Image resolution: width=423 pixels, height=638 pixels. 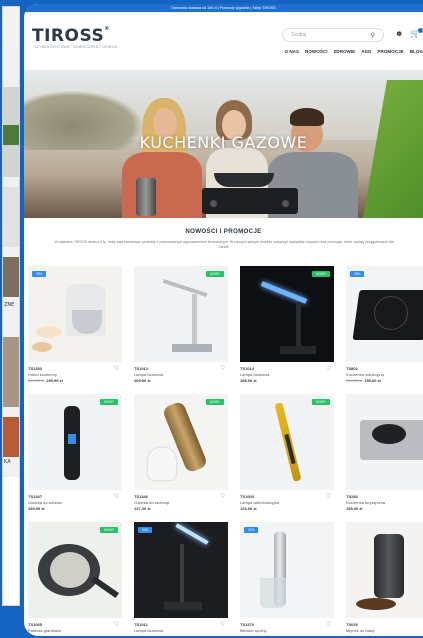 What do you see at coordinates (253, 630) in the screenshot?
I see `product-name: Blender ręczny` at bounding box center [253, 630].